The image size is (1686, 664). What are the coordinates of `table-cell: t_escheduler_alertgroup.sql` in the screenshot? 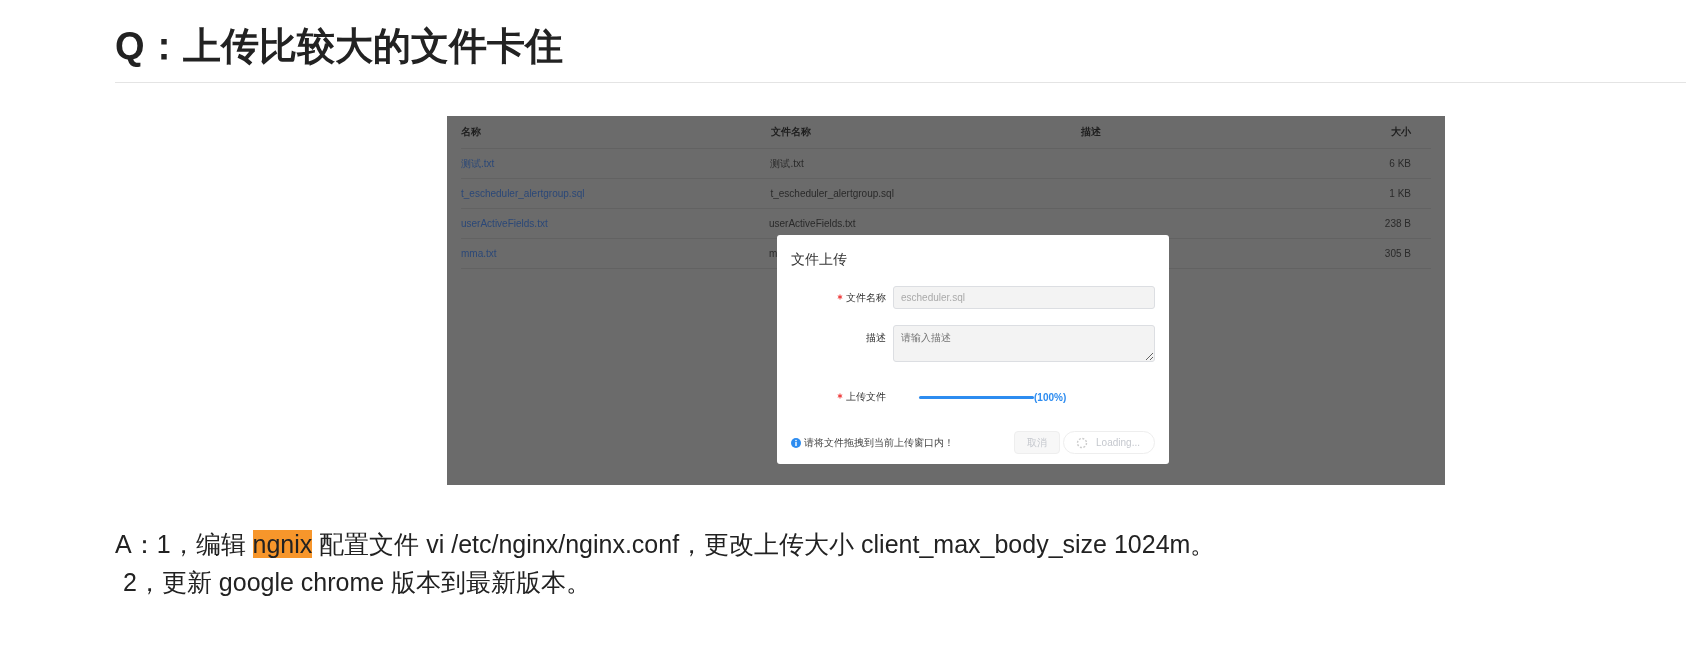 It's located at (832, 193).